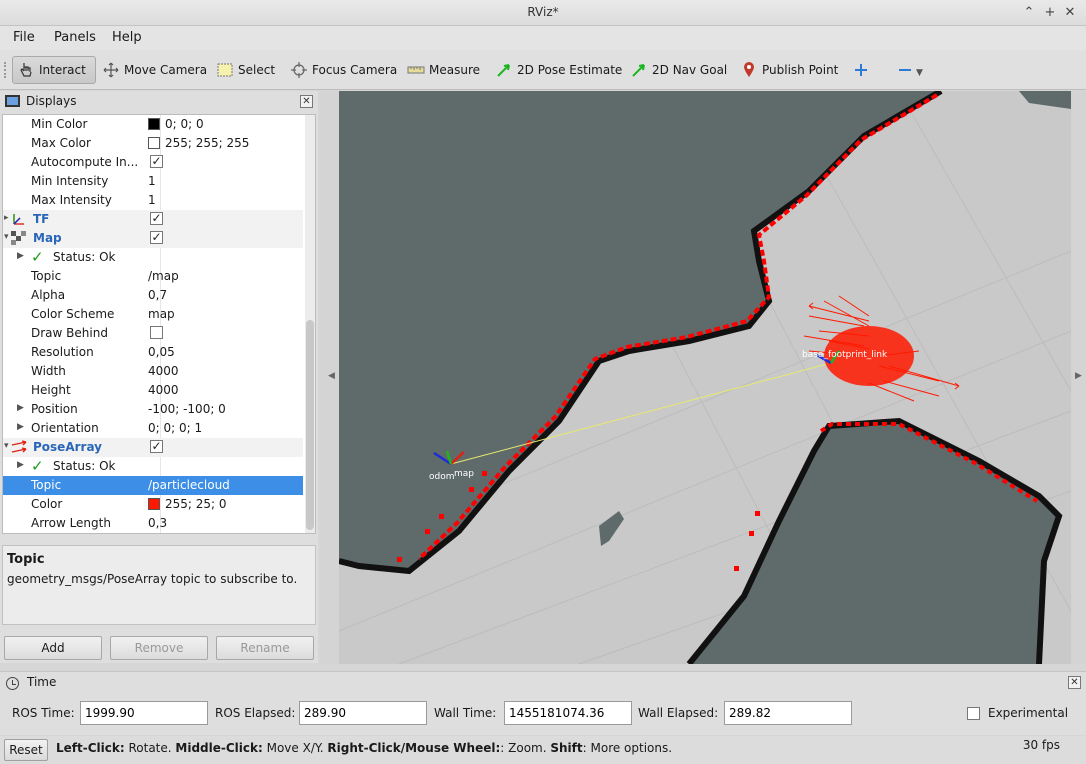 This screenshot has height=764, width=1086. Describe the element at coordinates (265, 648) in the screenshot. I see `rename-display-button: Rename` at that location.